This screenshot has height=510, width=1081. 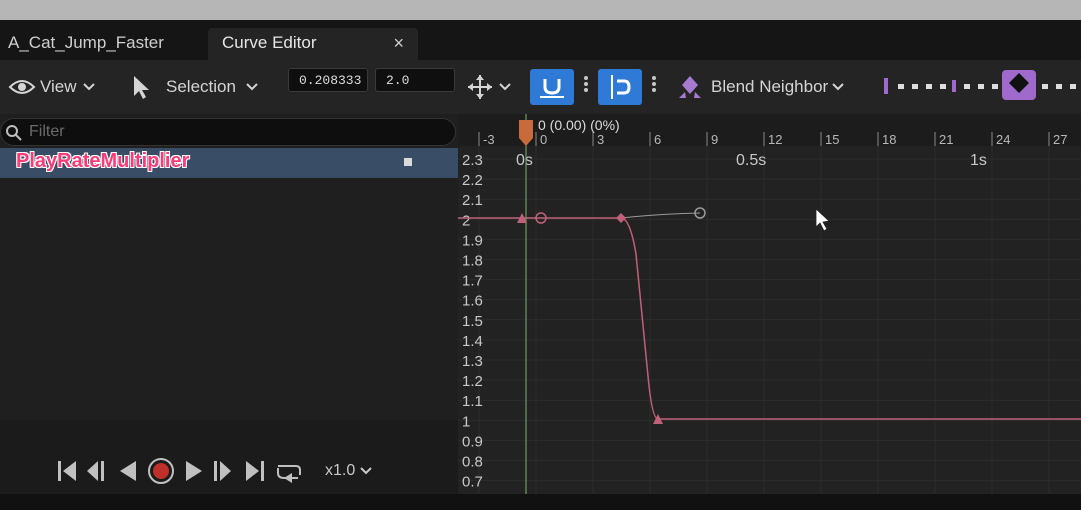 What do you see at coordinates (328, 80) in the screenshot?
I see `time-value-field: 0.208333` at bounding box center [328, 80].